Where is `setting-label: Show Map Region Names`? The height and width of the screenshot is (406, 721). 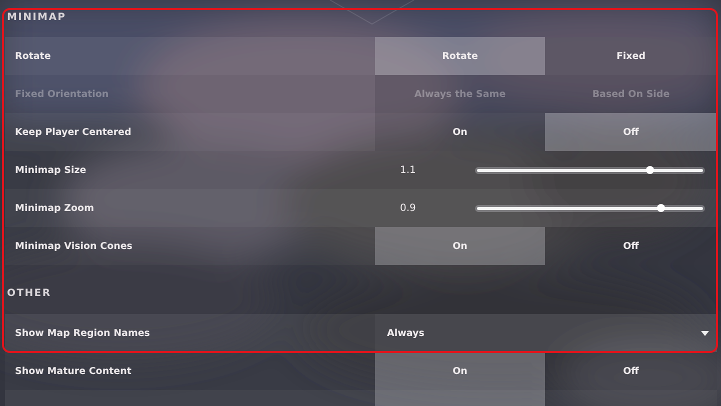 setting-label: Show Map Region Names is located at coordinates (82, 333).